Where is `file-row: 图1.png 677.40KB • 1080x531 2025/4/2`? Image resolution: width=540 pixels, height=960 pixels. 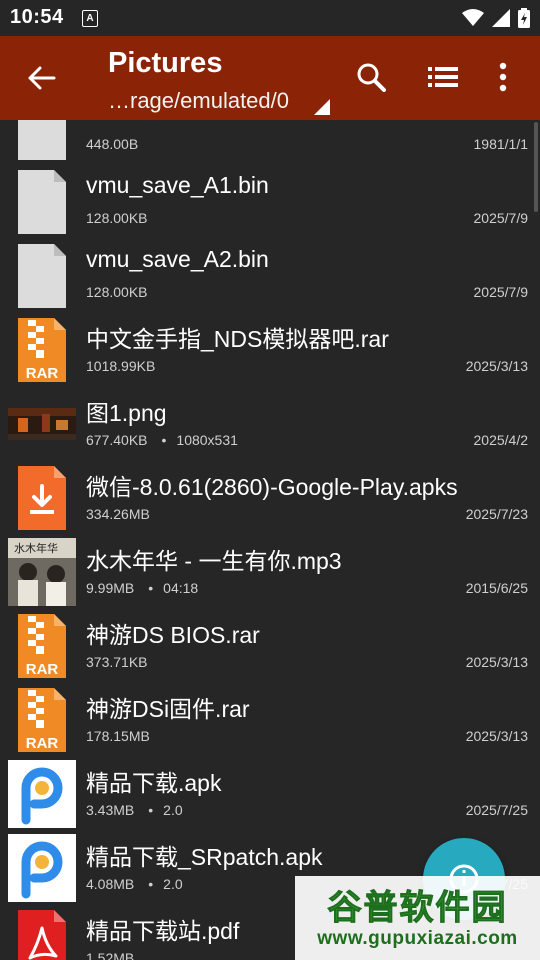 file-row: 图1.png 677.40KB • 1080x531 2025/4/2 is located at coordinates (270, 425).